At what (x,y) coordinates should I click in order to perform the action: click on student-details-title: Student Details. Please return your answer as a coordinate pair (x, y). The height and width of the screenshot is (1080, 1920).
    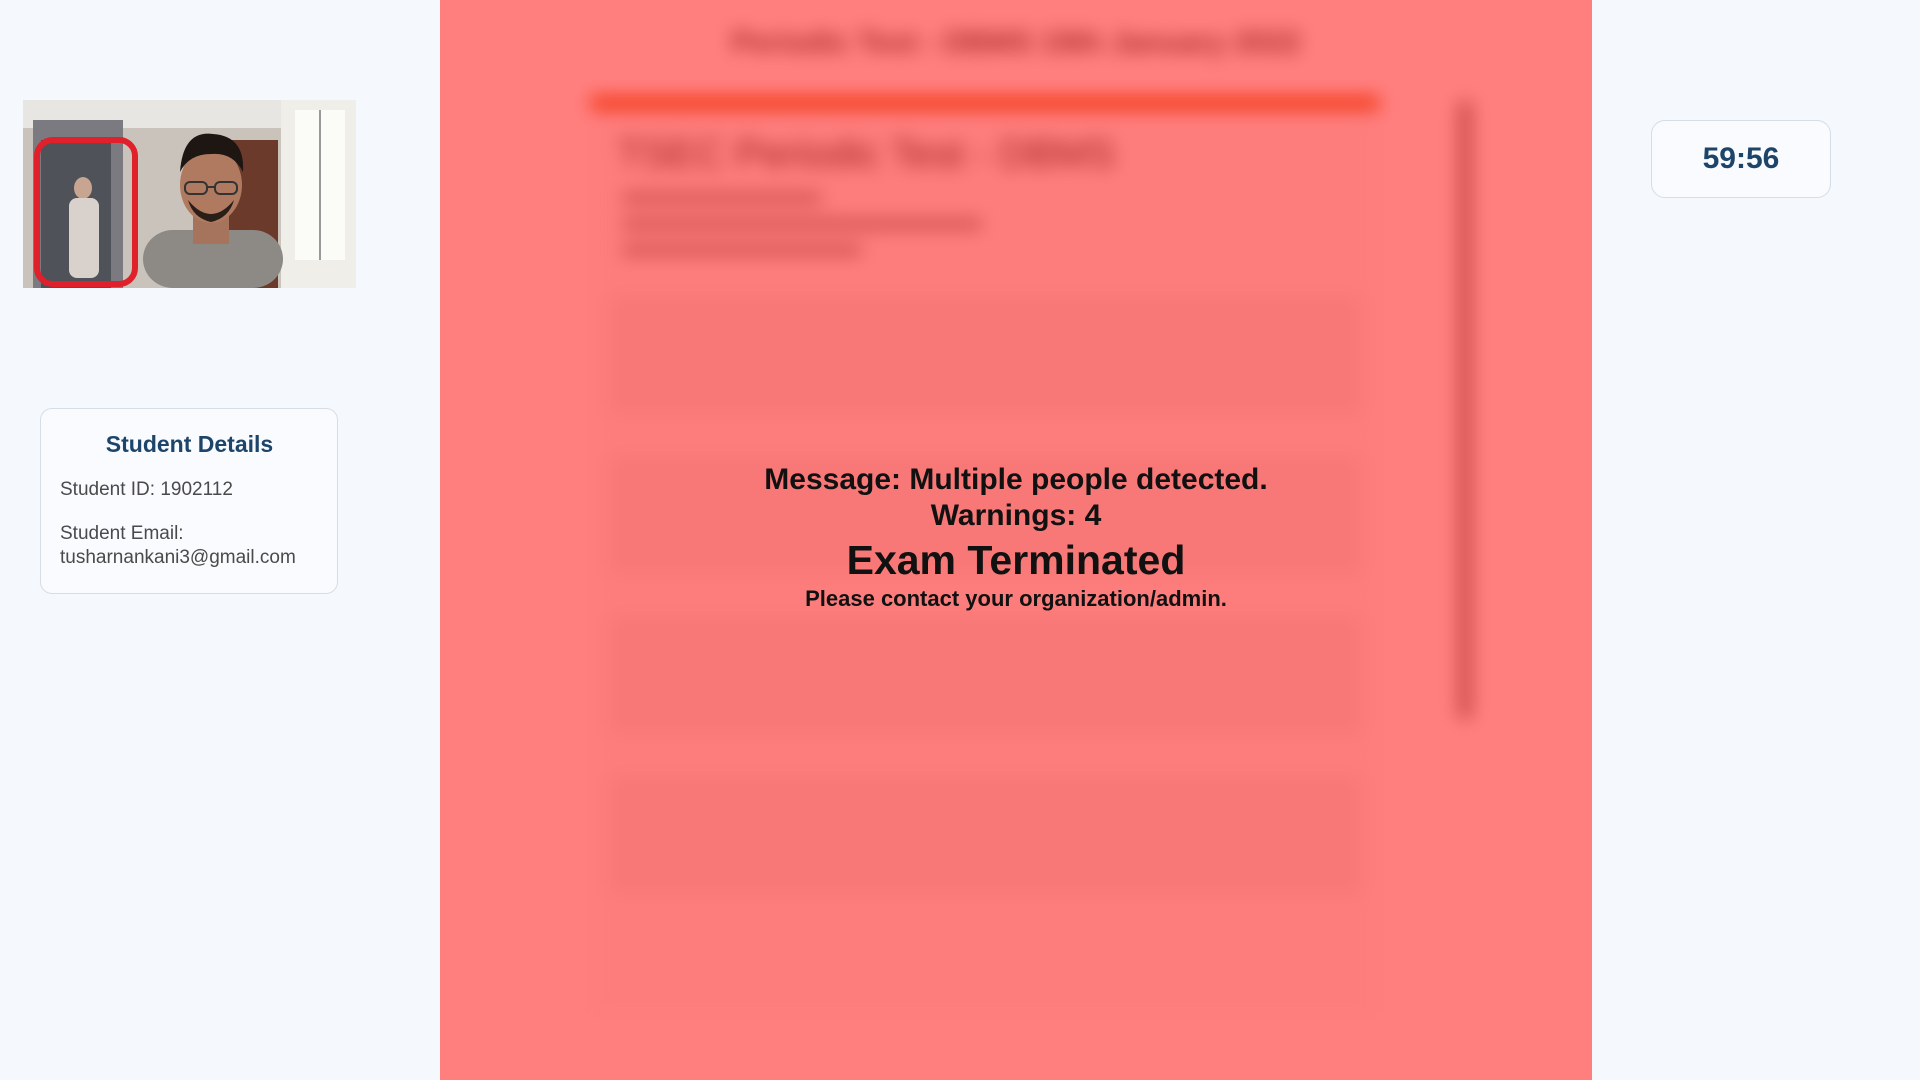
    Looking at the image, I should click on (189, 444).